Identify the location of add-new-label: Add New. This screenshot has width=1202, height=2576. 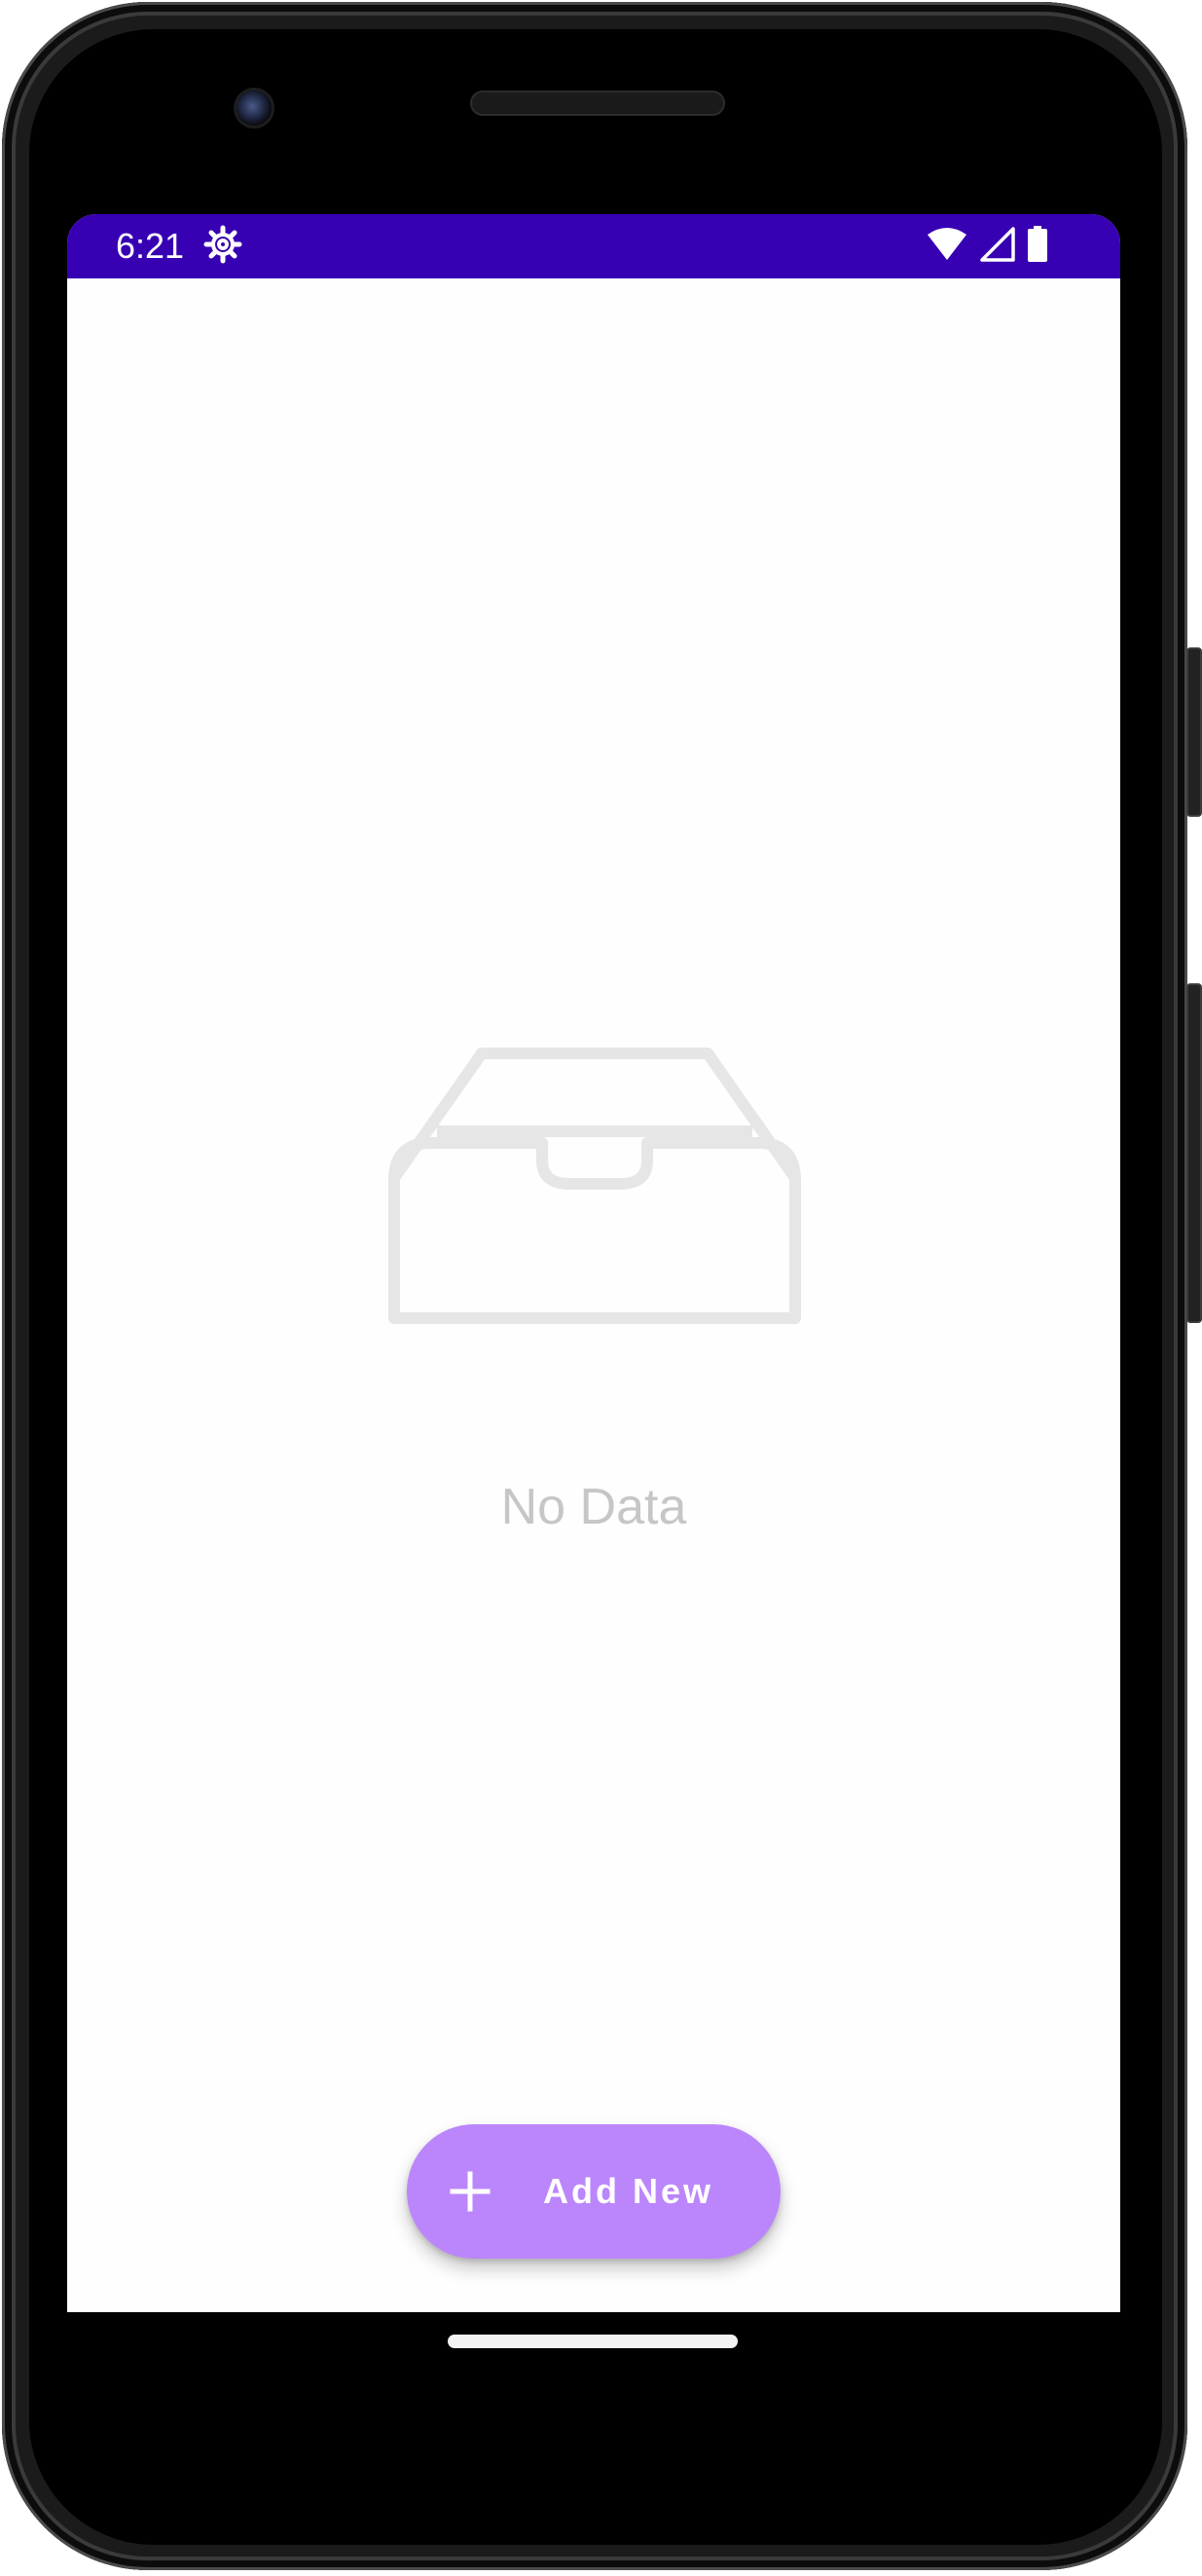
(628, 2191).